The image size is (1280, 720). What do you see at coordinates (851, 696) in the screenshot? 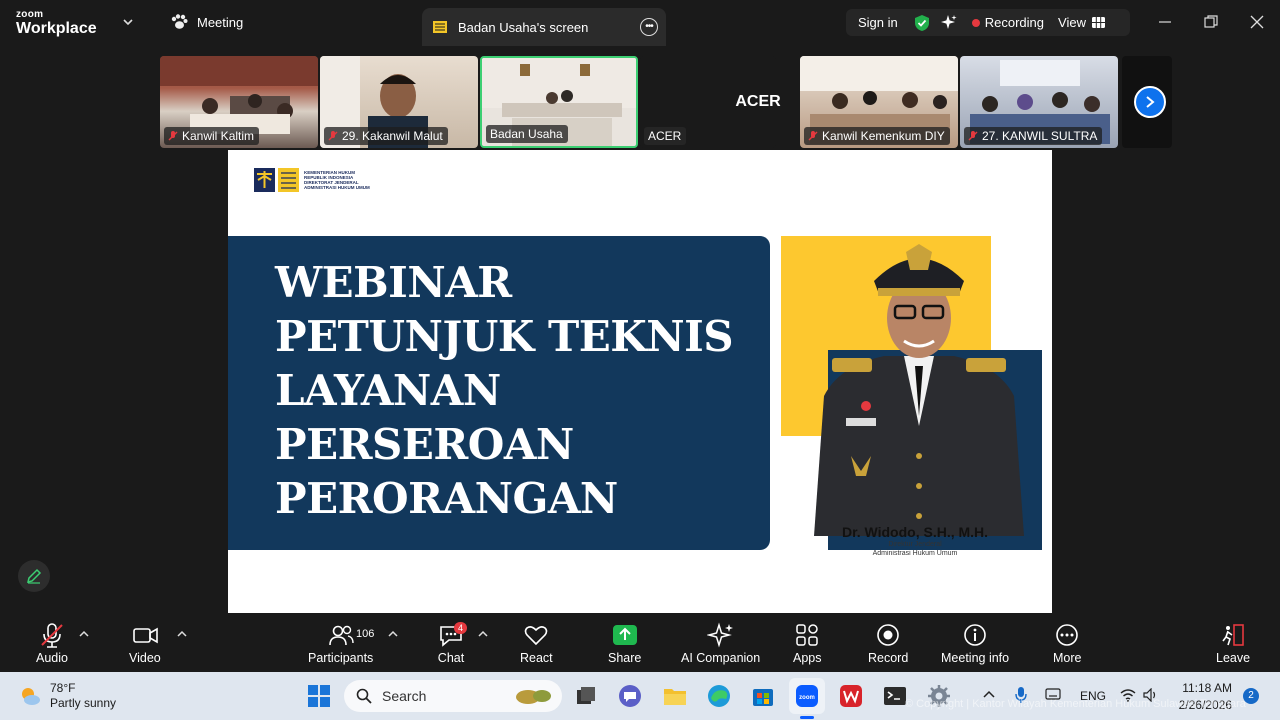
I see `wps-office-icon` at bounding box center [851, 696].